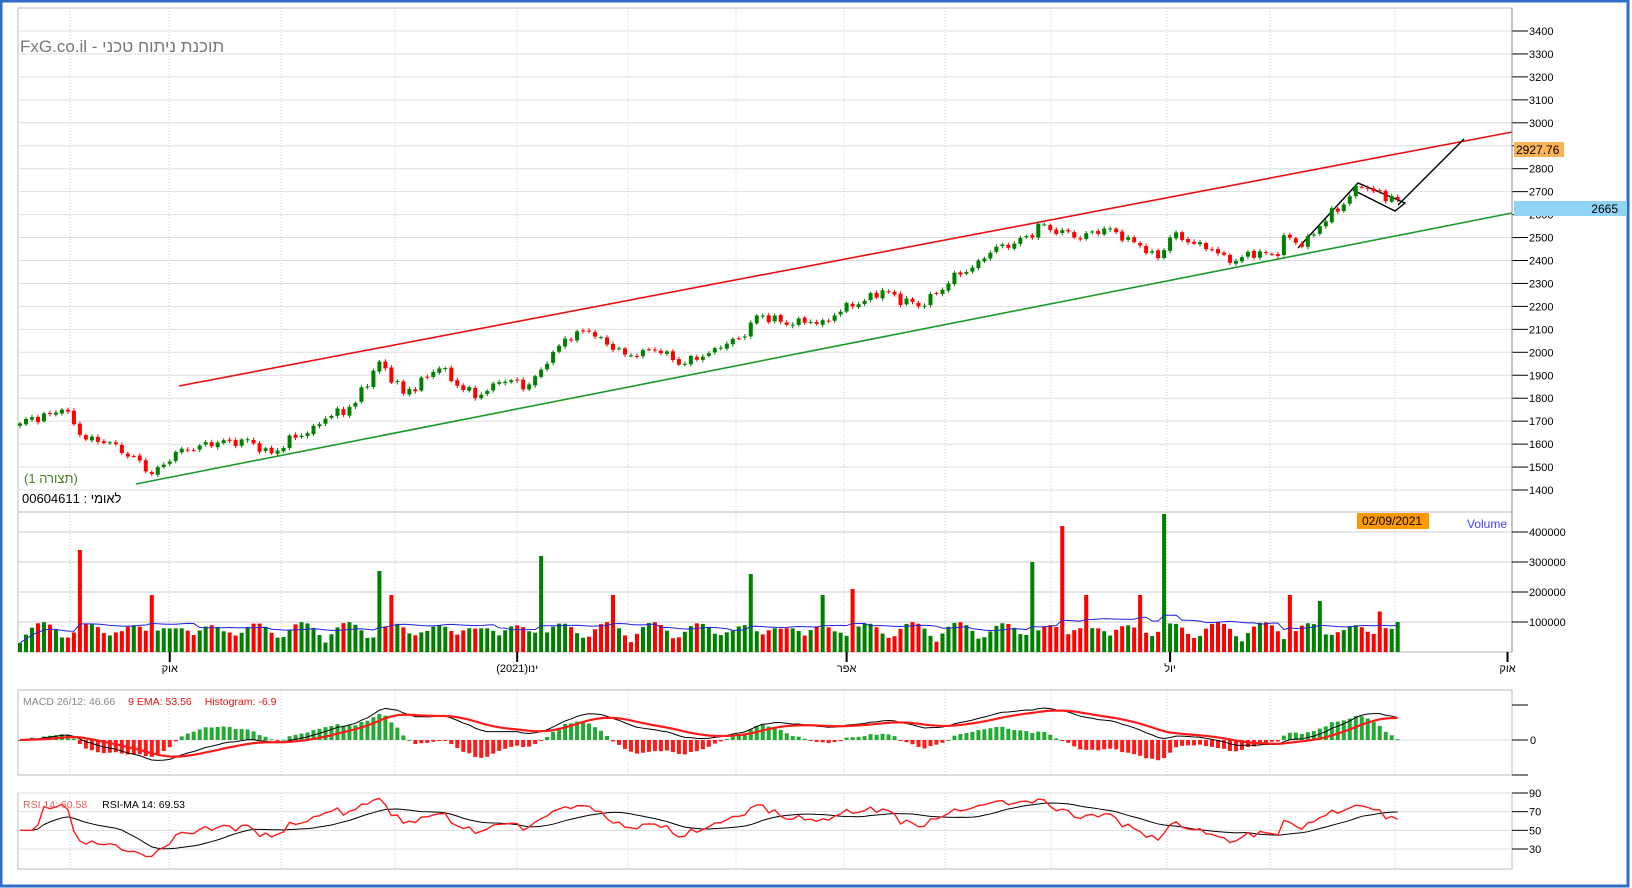  I want to click on chart-title: FxG.co.il - תוכנת ניתוח טכני, so click(122, 46).